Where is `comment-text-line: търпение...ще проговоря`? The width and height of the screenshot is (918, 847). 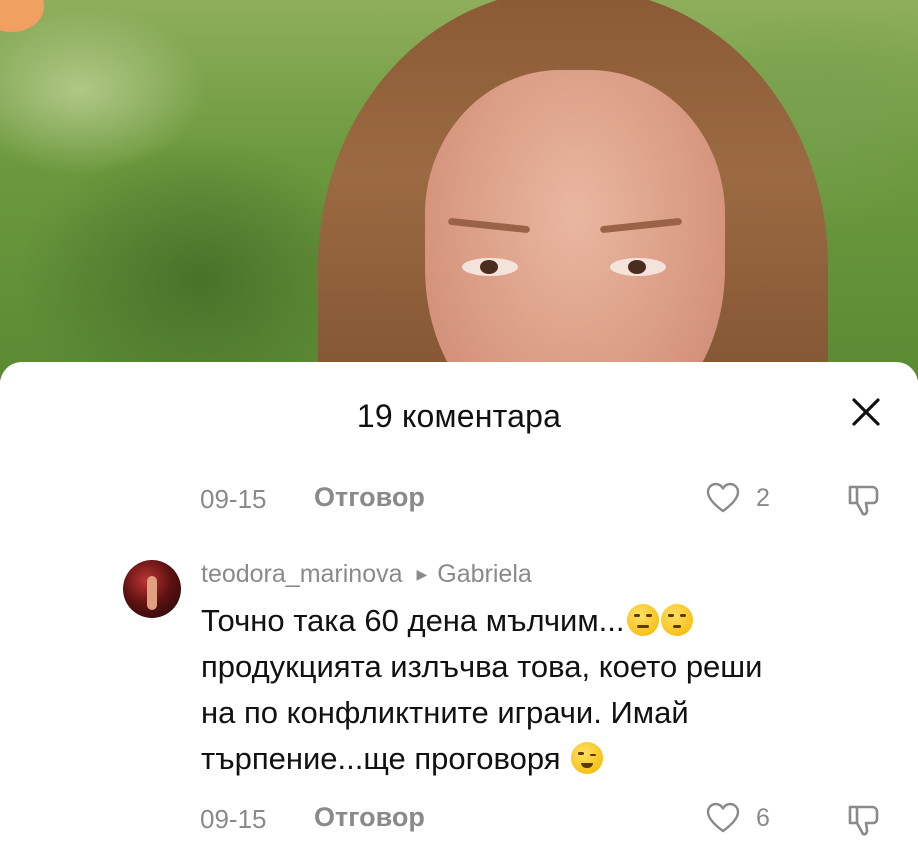 comment-text-line: търпение...ще проговоря is located at coordinates (381, 758).